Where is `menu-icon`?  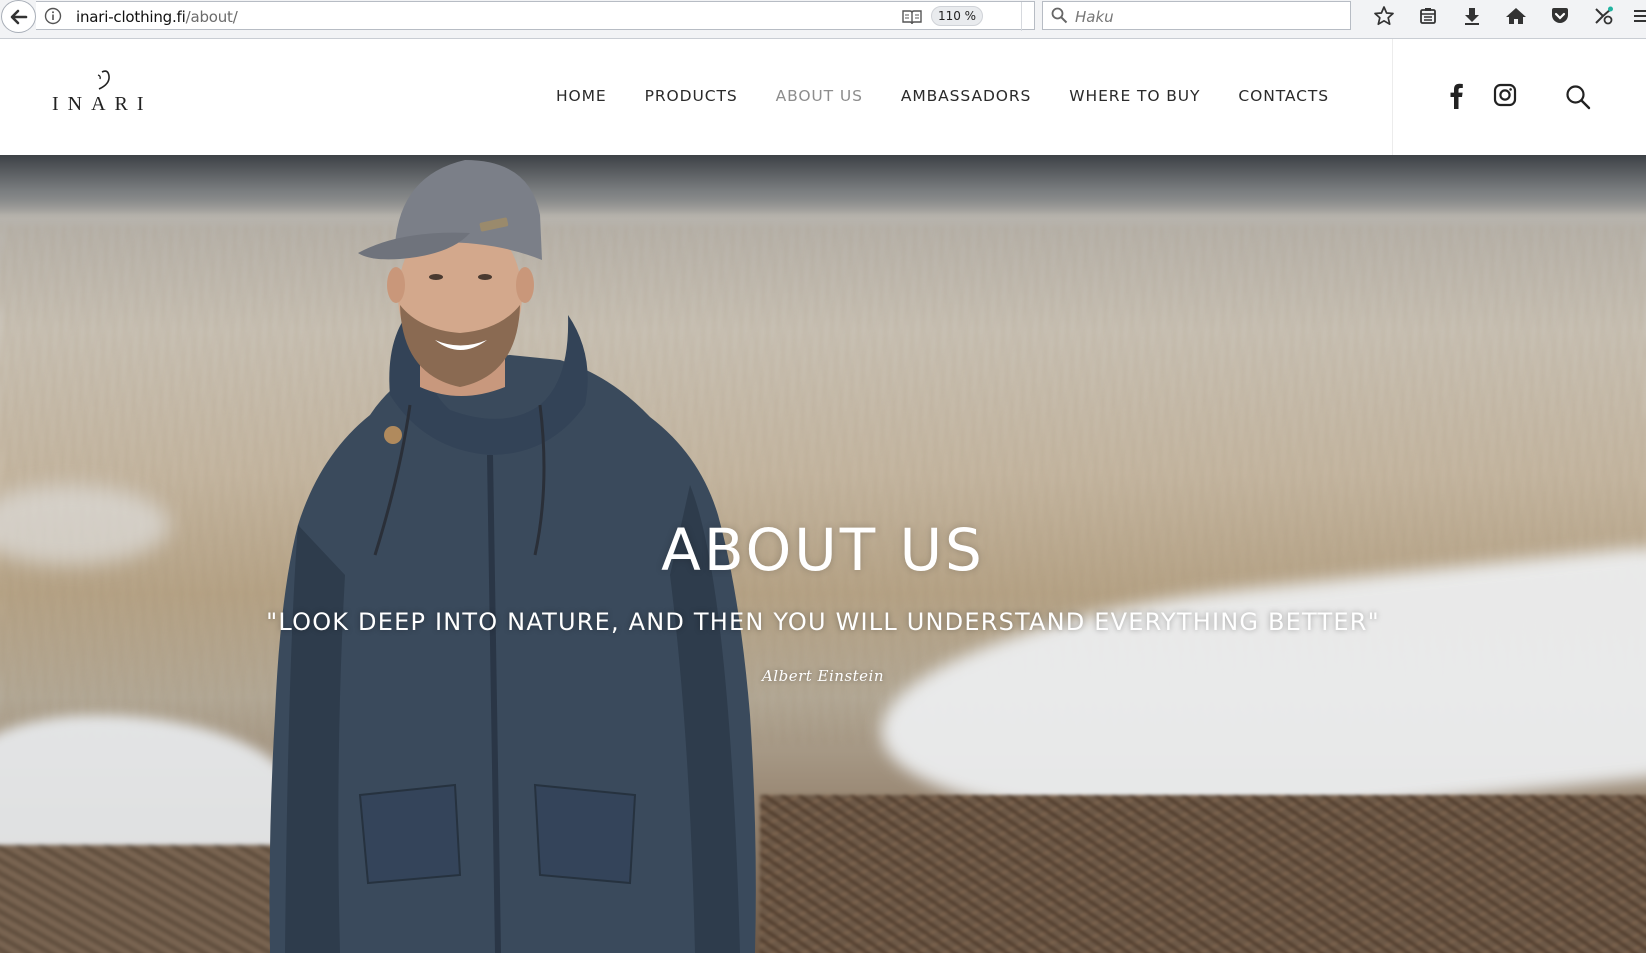 menu-icon is located at coordinates (1636, 16).